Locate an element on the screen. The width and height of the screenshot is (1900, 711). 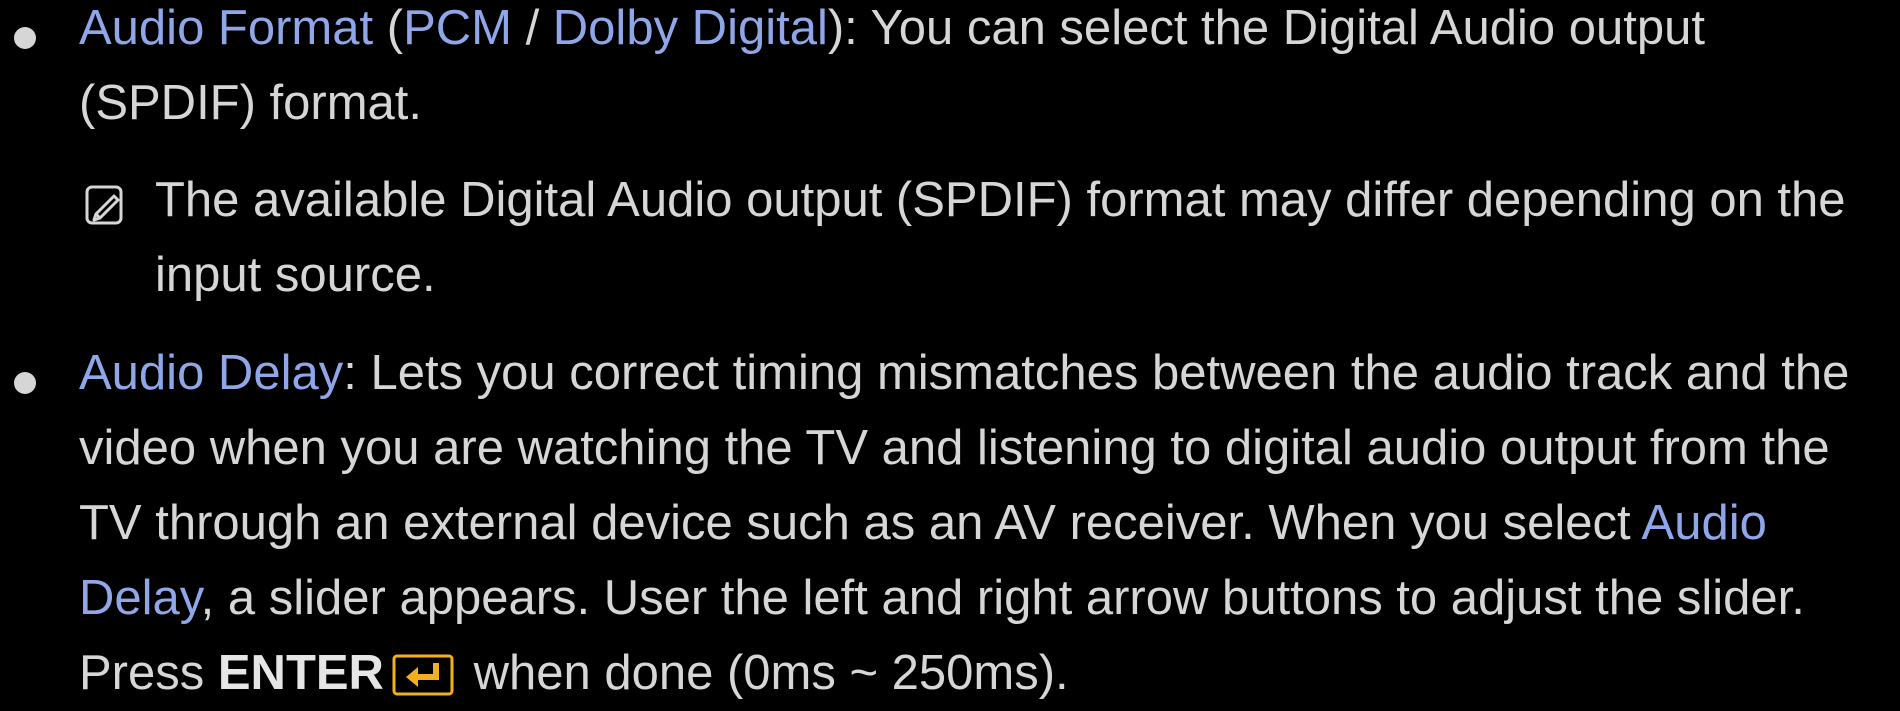
option-pcm: PCM is located at coordinates (457, 28).